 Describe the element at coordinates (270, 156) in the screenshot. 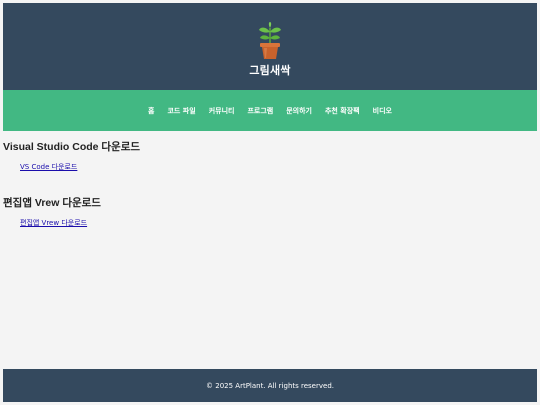

I see `vscode-section: Visual Studio Code 다운로드 VS Code 다운로드` at that location.